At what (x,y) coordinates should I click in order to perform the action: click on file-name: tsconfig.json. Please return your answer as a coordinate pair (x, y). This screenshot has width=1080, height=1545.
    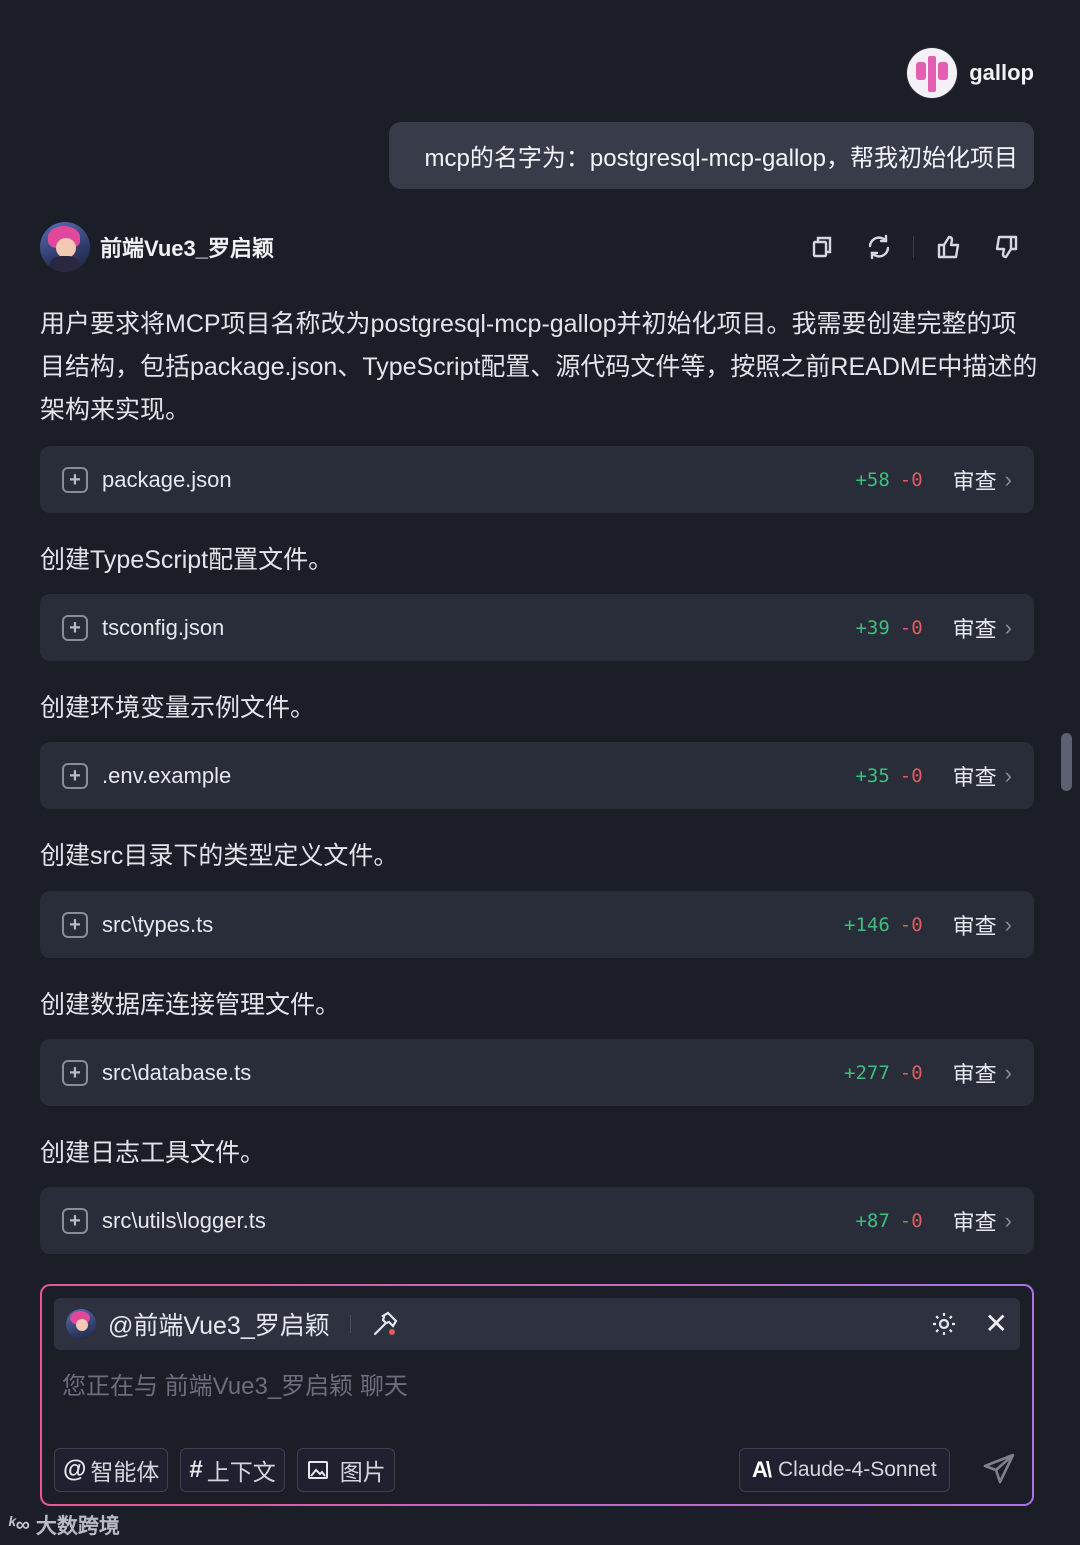
    Looking at the image, I should click on (163, 627).